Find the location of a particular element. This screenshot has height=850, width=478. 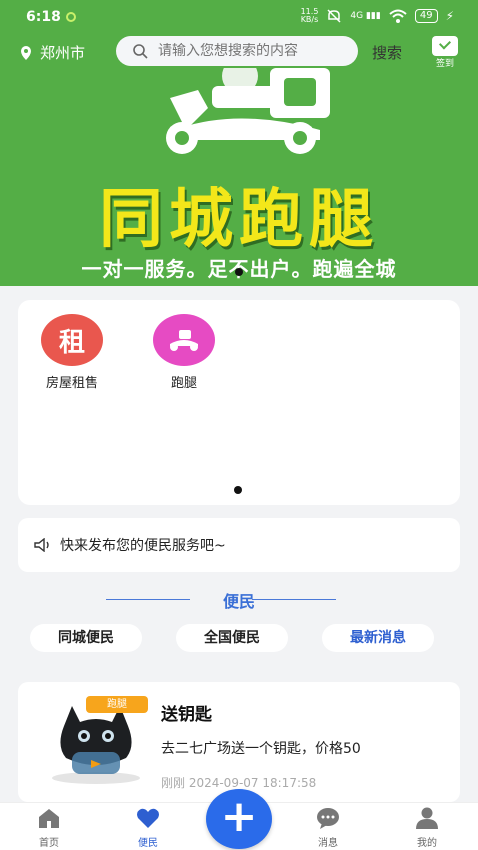

tab-national: 全国便民 is located at coordinates (232, 638).